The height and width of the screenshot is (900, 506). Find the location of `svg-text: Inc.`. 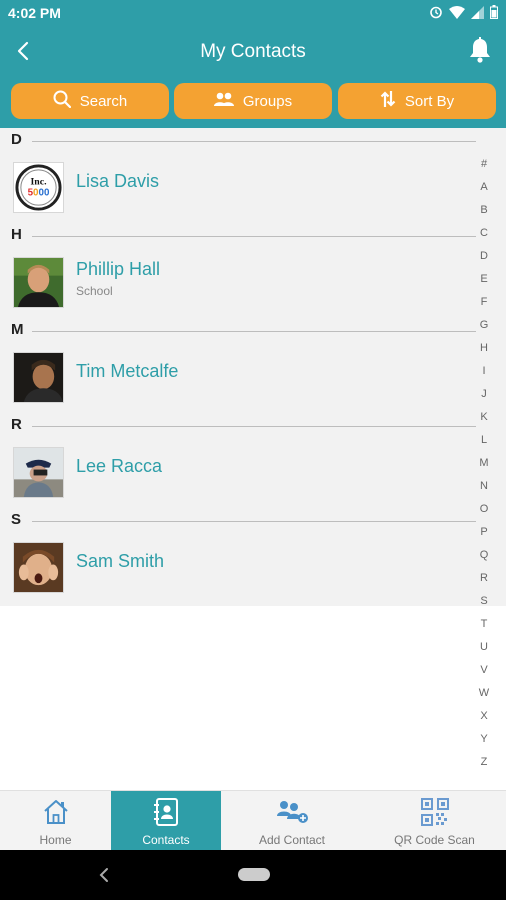

svg-text: Inc. is located at coordinates (38, 182).